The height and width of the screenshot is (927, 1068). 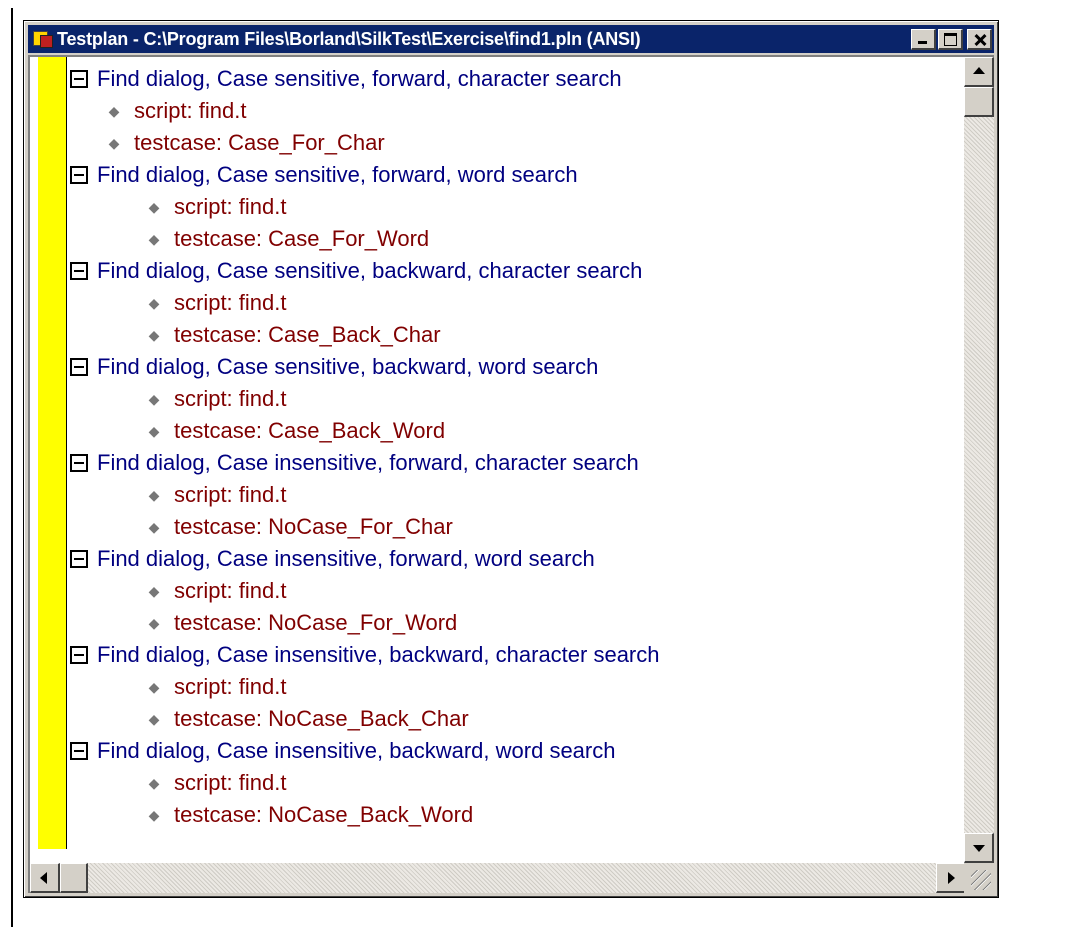 What do you see at coordinates (321, 718) in the screenshot?
I see `testcase-label: testcase: NoCase_Back_Char` at bounding box center [321, 718].